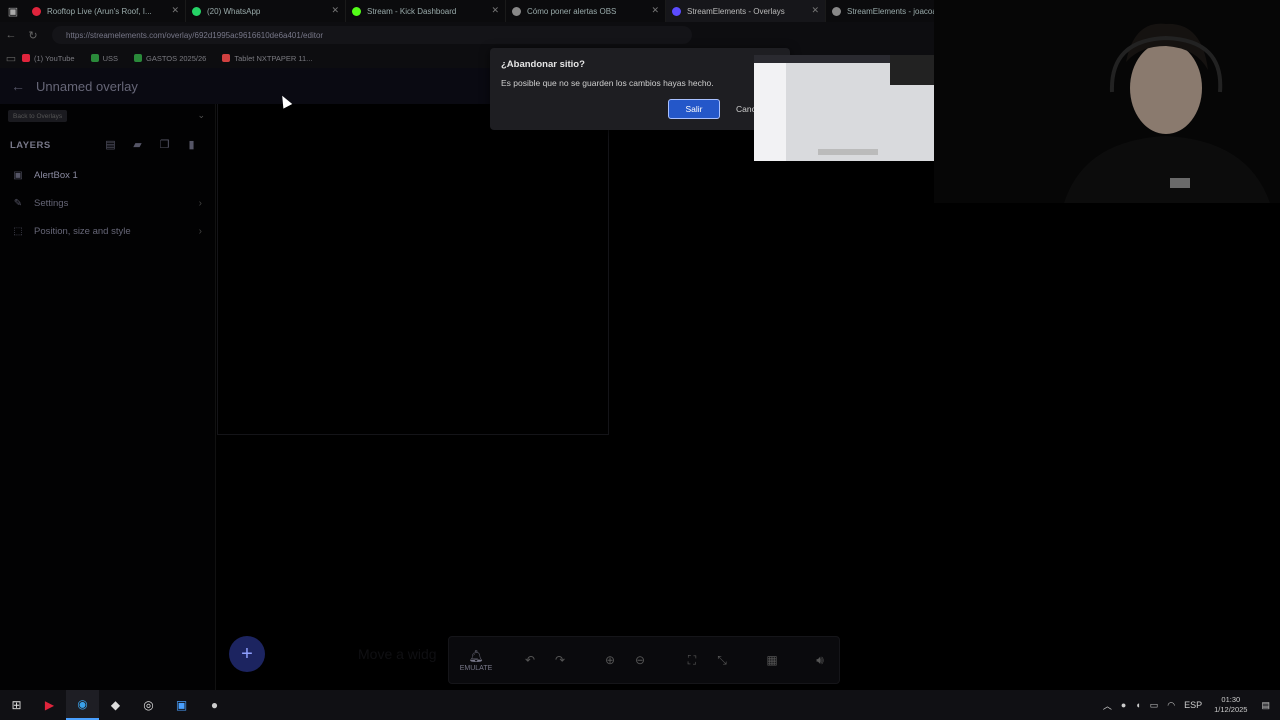 This screenshot has height=720, width=1280. Describe the element at coordinates (110, 144) in the screenshot. I see `image-folder-icon: ▤` at that location.